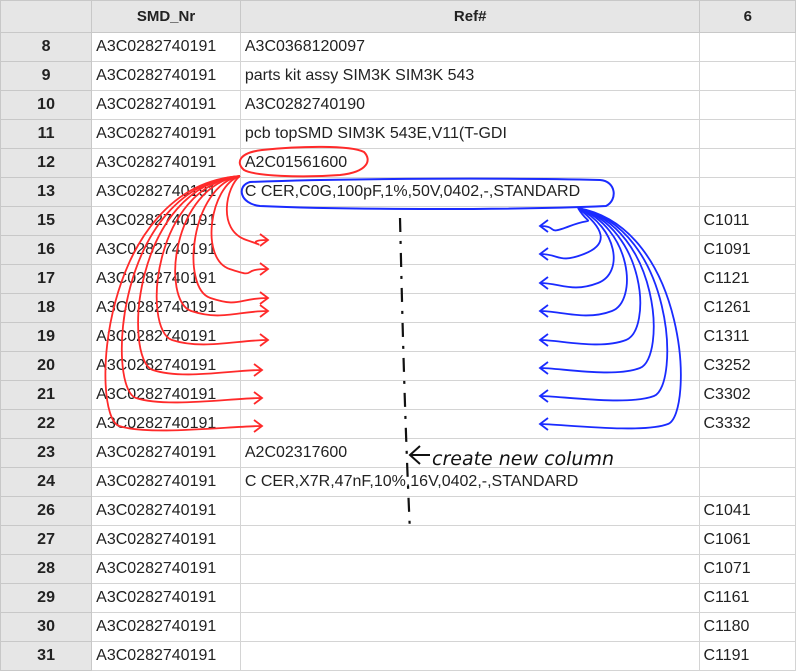 The image size is (796, 671). What do you see at coordinates (747, 424) in the screenshot?
I see `cell-col-6: C3332` at bounding box center [747, 424].